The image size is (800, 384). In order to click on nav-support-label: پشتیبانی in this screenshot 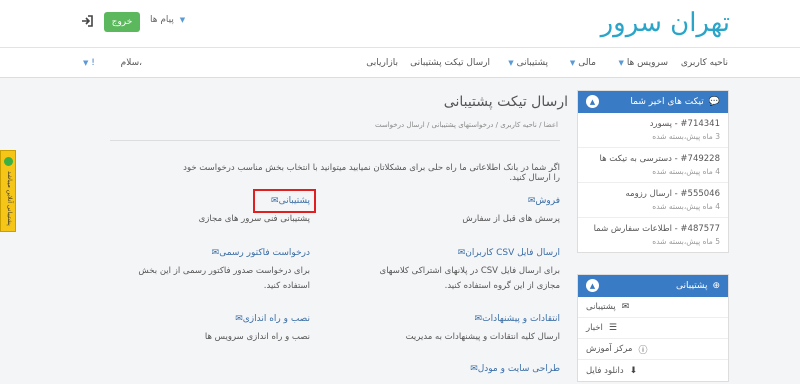, I will do `click(532, 63)`.